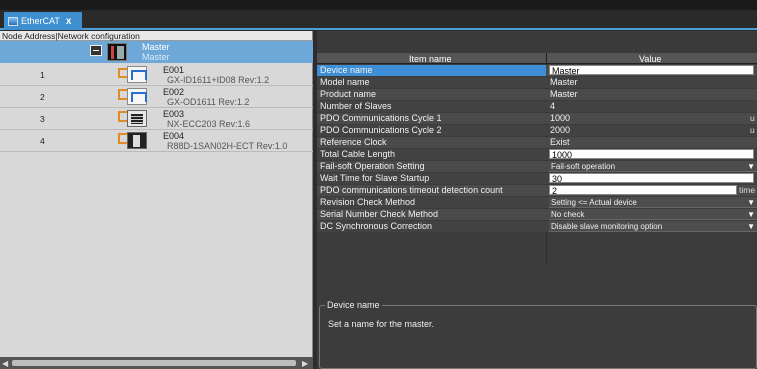 The width and height of the screenshot is (757, 369). I want to click on property-value-text: No check, so click(568, 214).